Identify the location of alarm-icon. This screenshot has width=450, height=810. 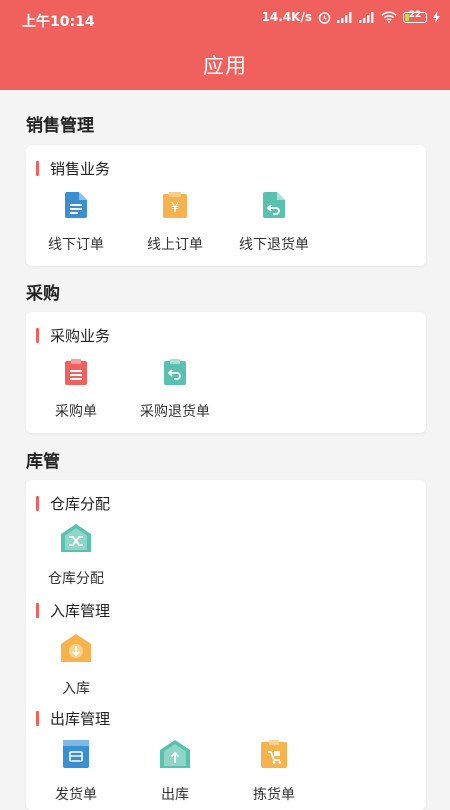
(324, 17).